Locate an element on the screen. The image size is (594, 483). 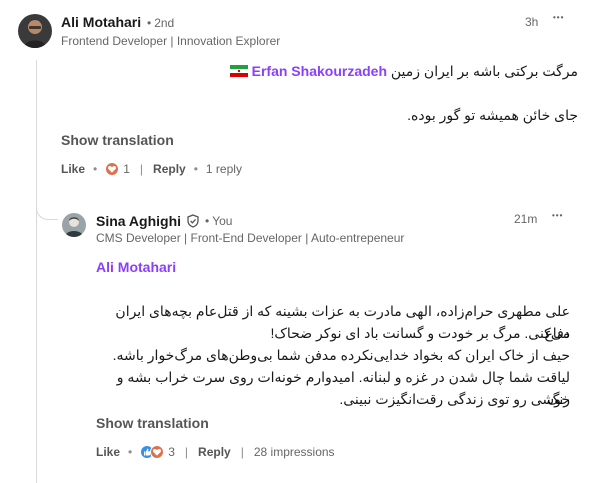
reaction-count: 1 is located at coordinates (126, 169).